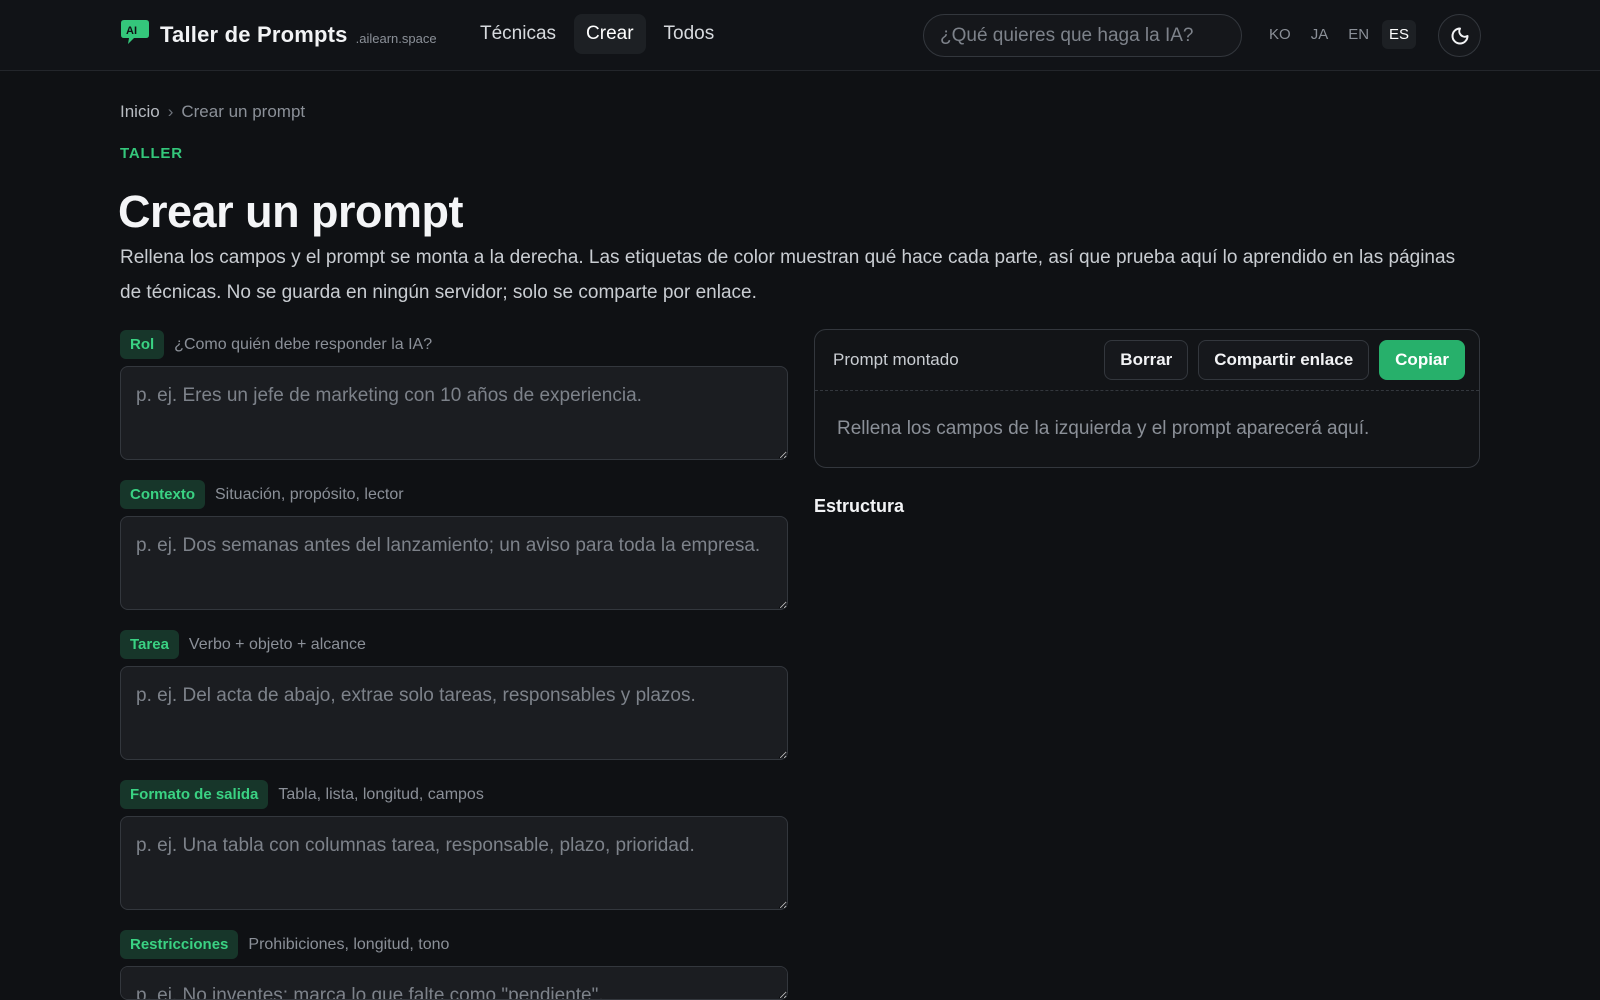  Describe the element at coordinates (610, 34) in the screenshot. I see `nav-item-crear: Crear` at that location.